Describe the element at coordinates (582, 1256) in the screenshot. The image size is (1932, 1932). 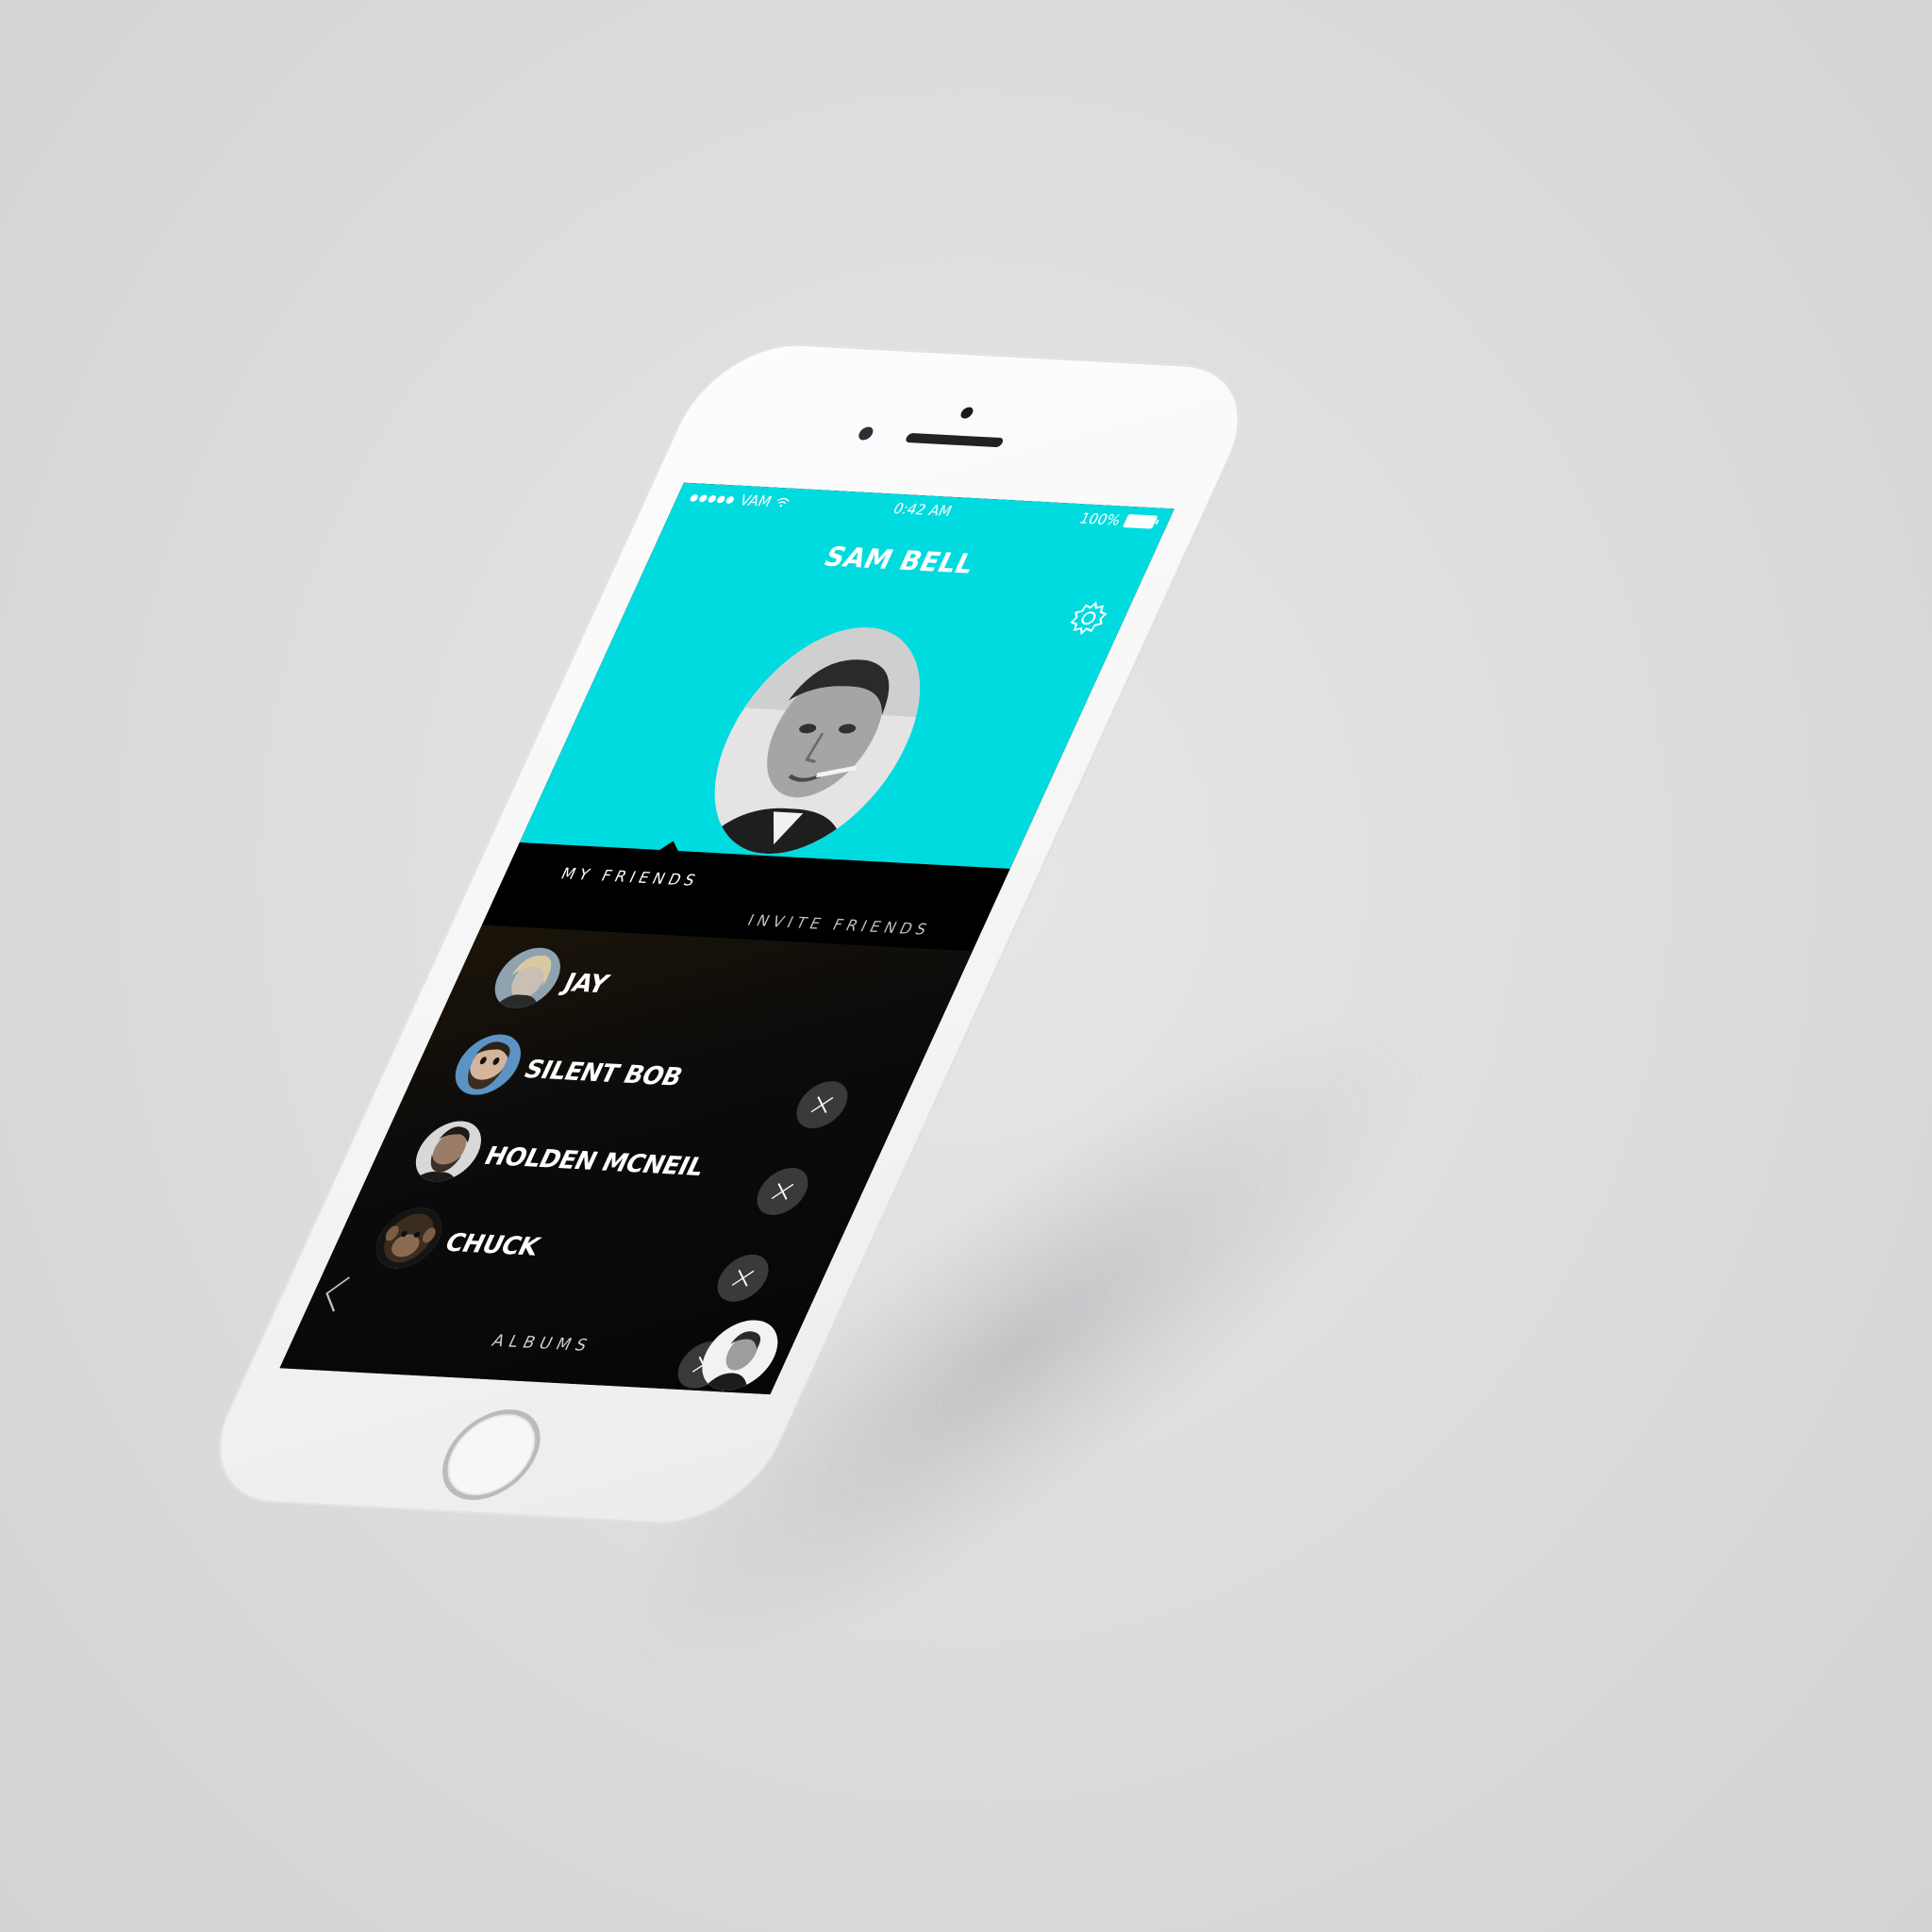
I see `list-item: CHUCK` at that location.